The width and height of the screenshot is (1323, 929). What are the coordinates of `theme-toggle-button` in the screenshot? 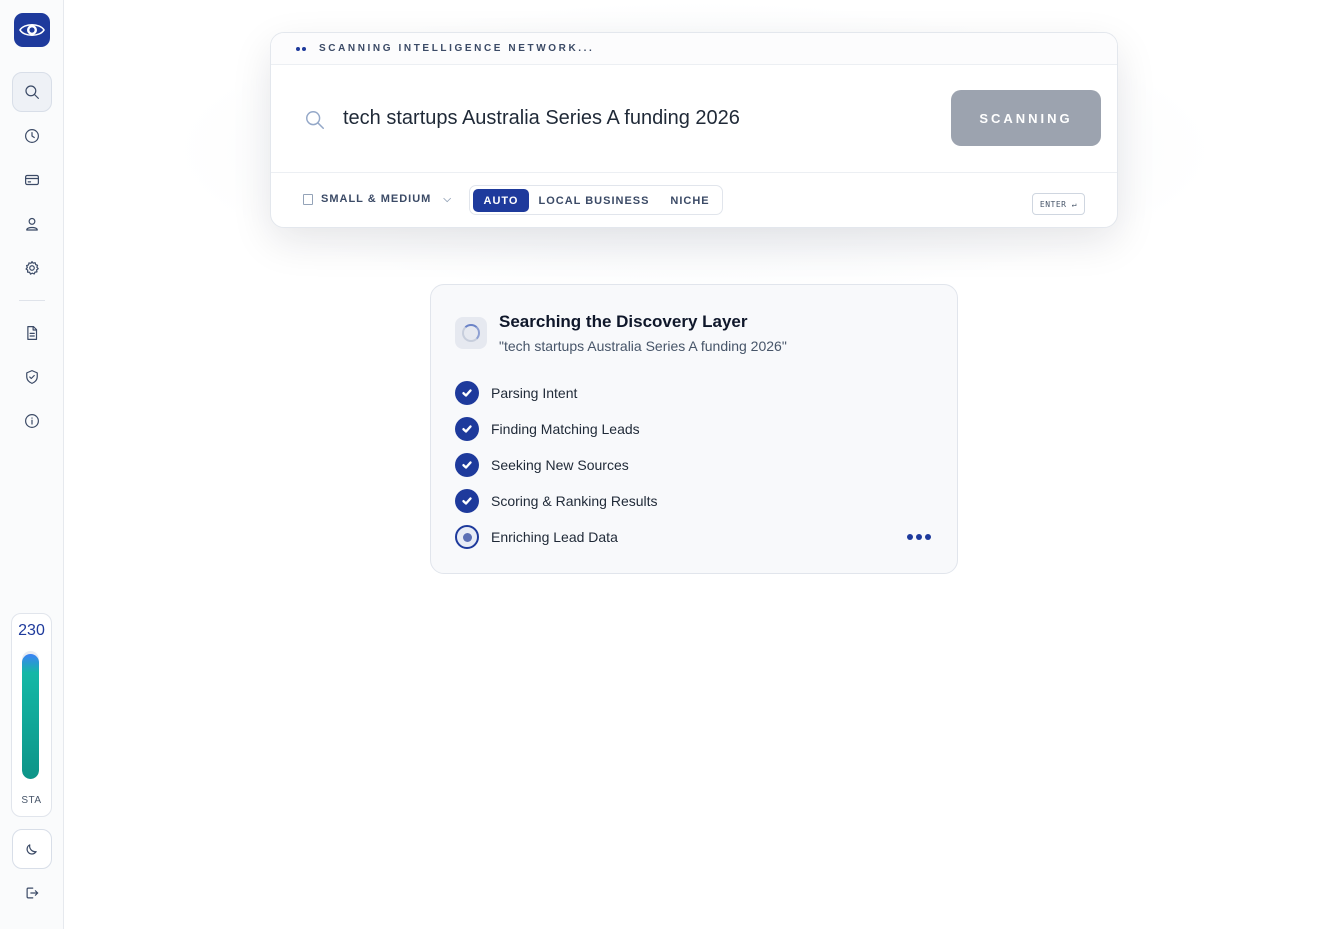 It's located at (32, 849).